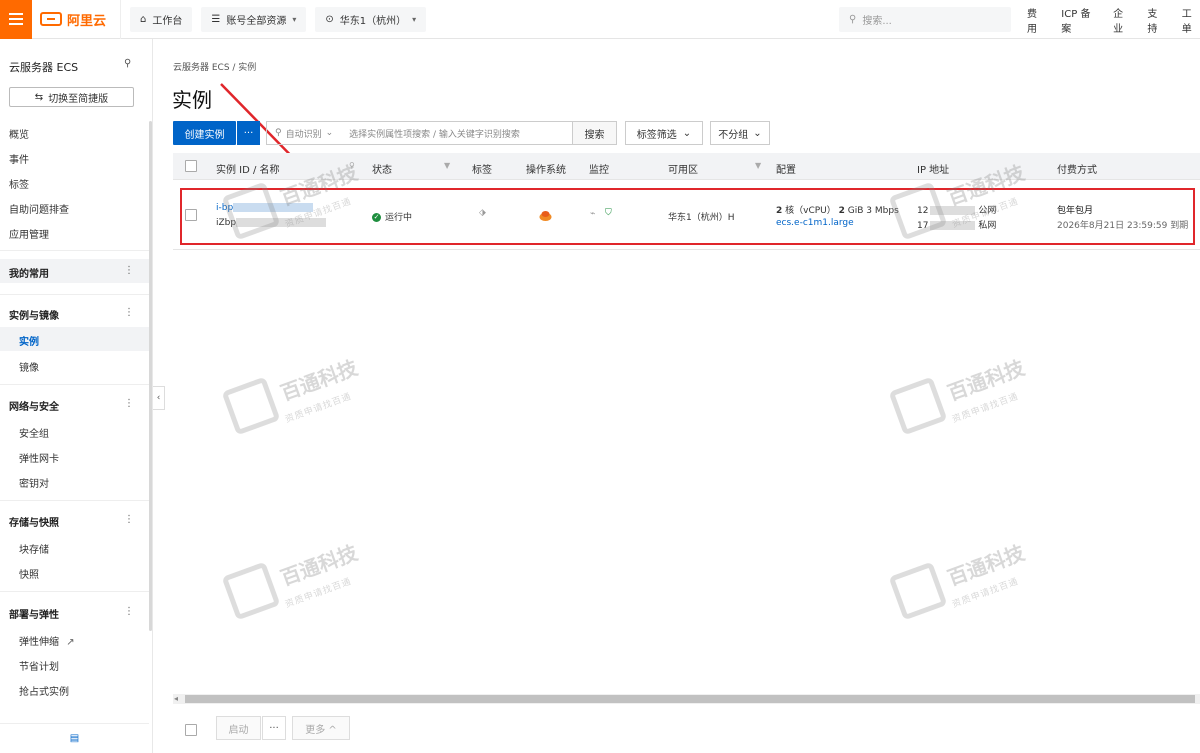  What do you see at coordinates (434, 134) in the screenshot?
I see `search-placeholder: 选择实例属性项搜索 / 输入关键字识别搜索` at bounding box center [434, 134].